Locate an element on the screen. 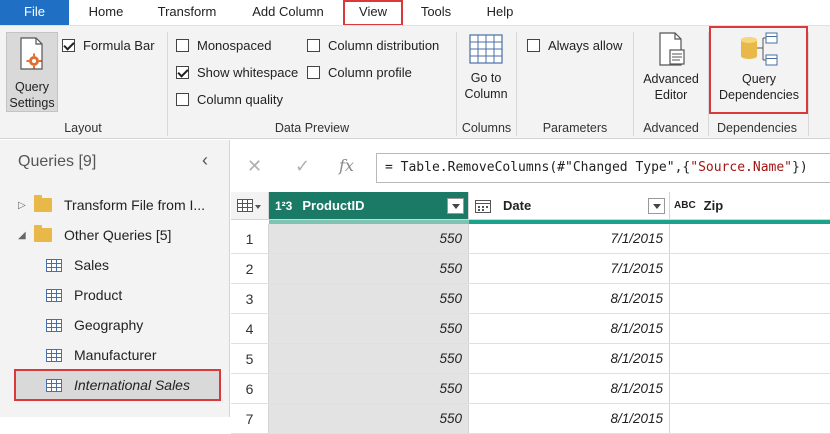  tree-item-manufacturer: Manufacturer is located at coordinates (101, 355).